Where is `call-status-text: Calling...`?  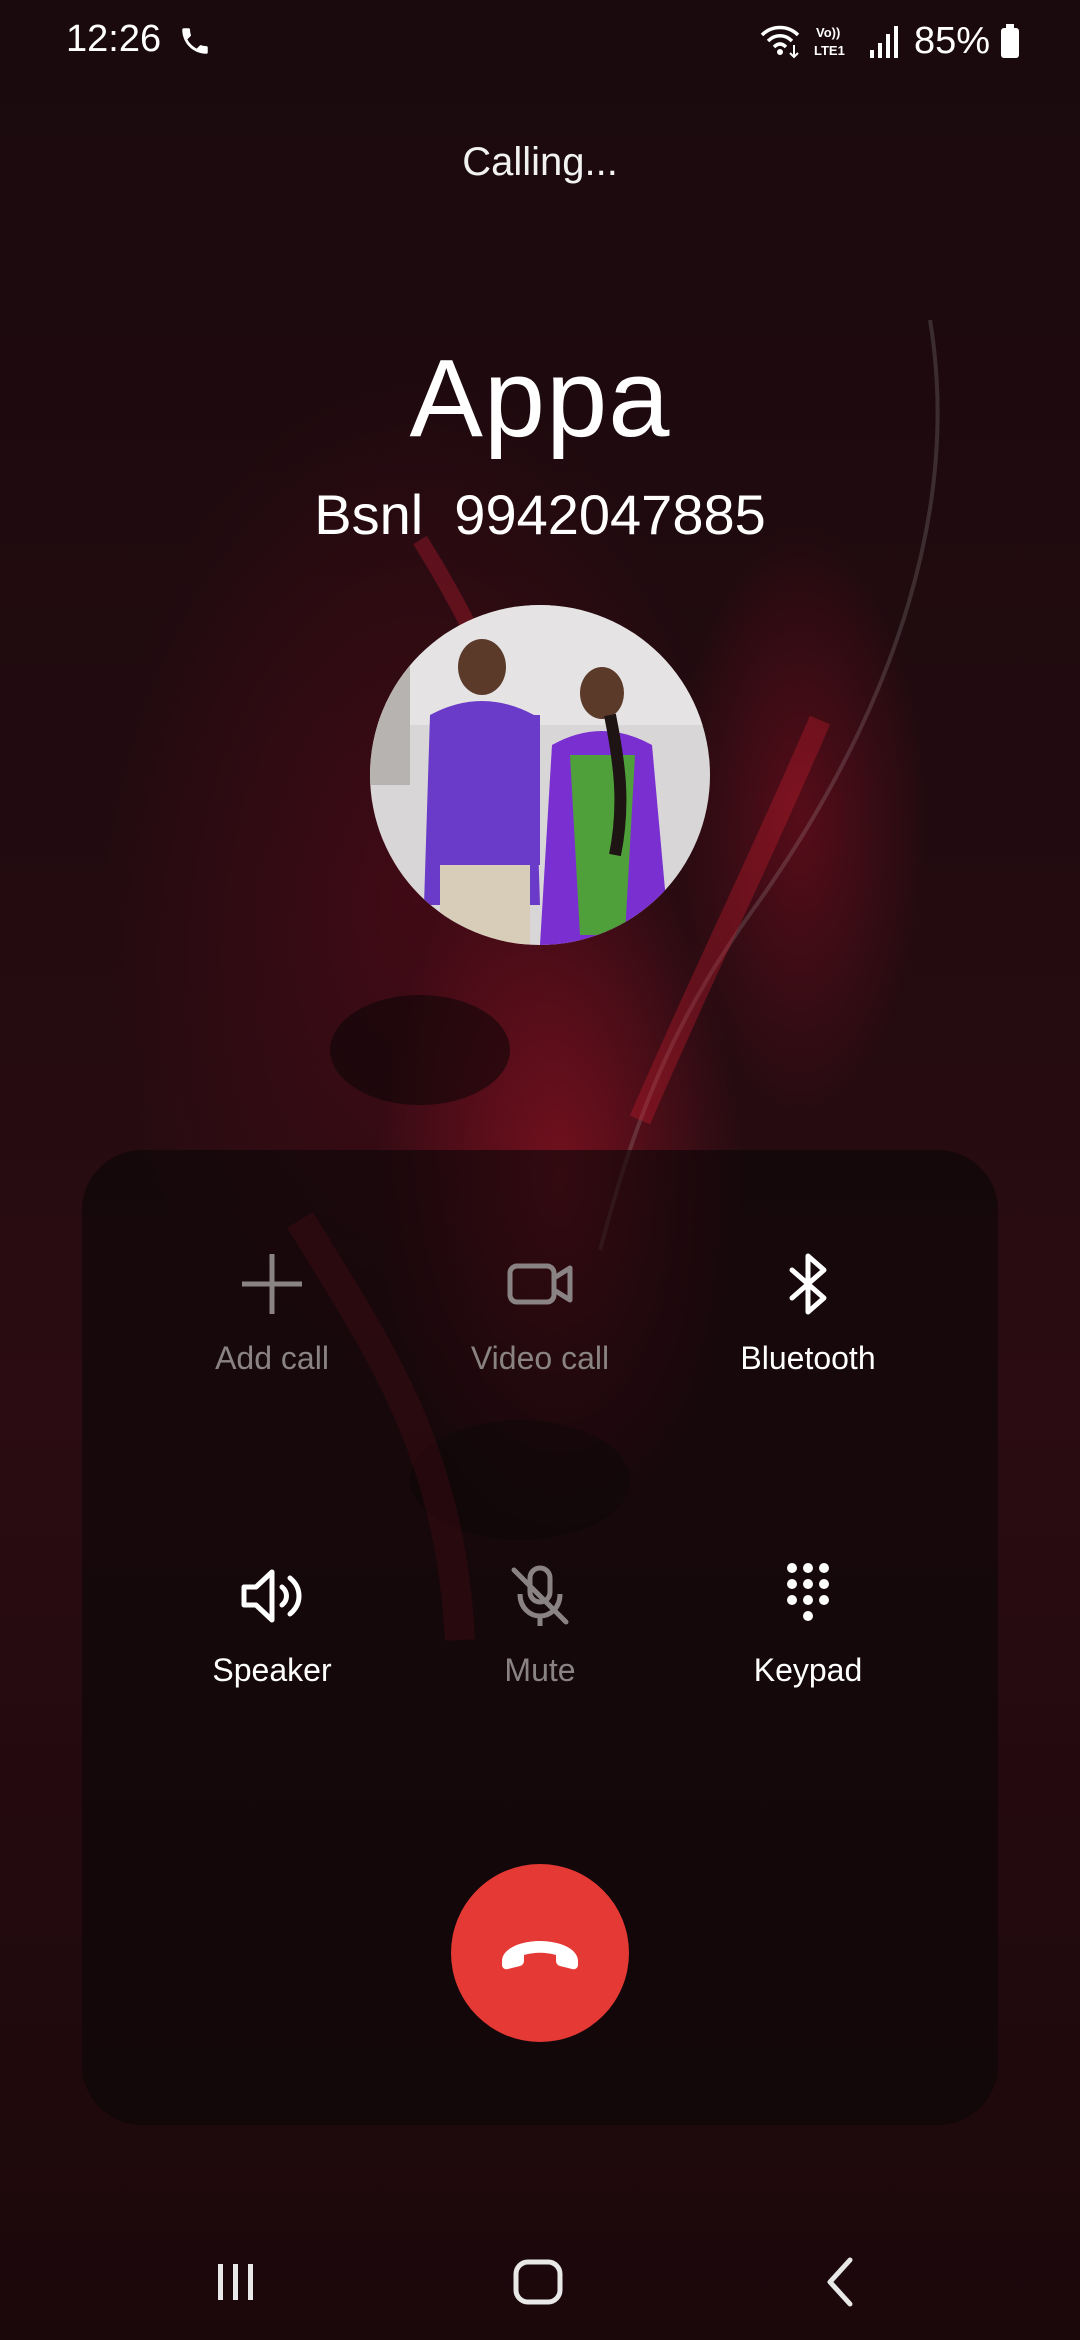 call-status-text: Calling... is located at coordinates (540, 162).